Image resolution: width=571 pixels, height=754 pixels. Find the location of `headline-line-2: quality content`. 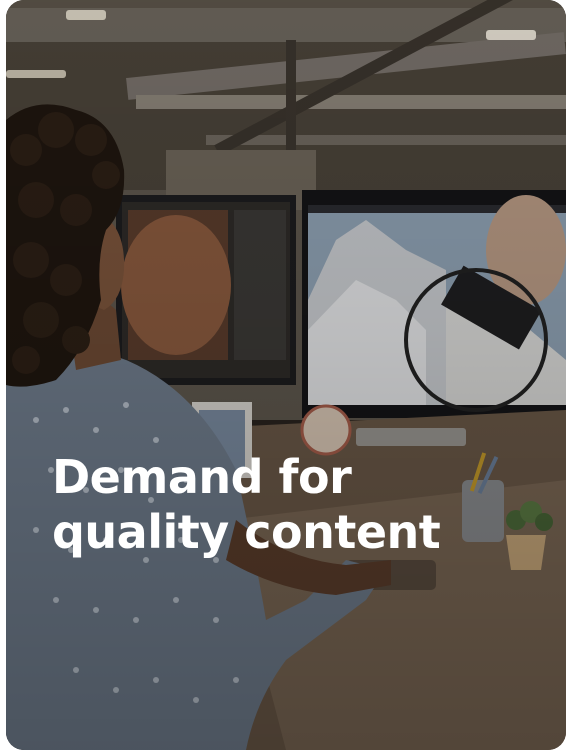

headline-line-2: quality content is located at coordinates (246, 532).